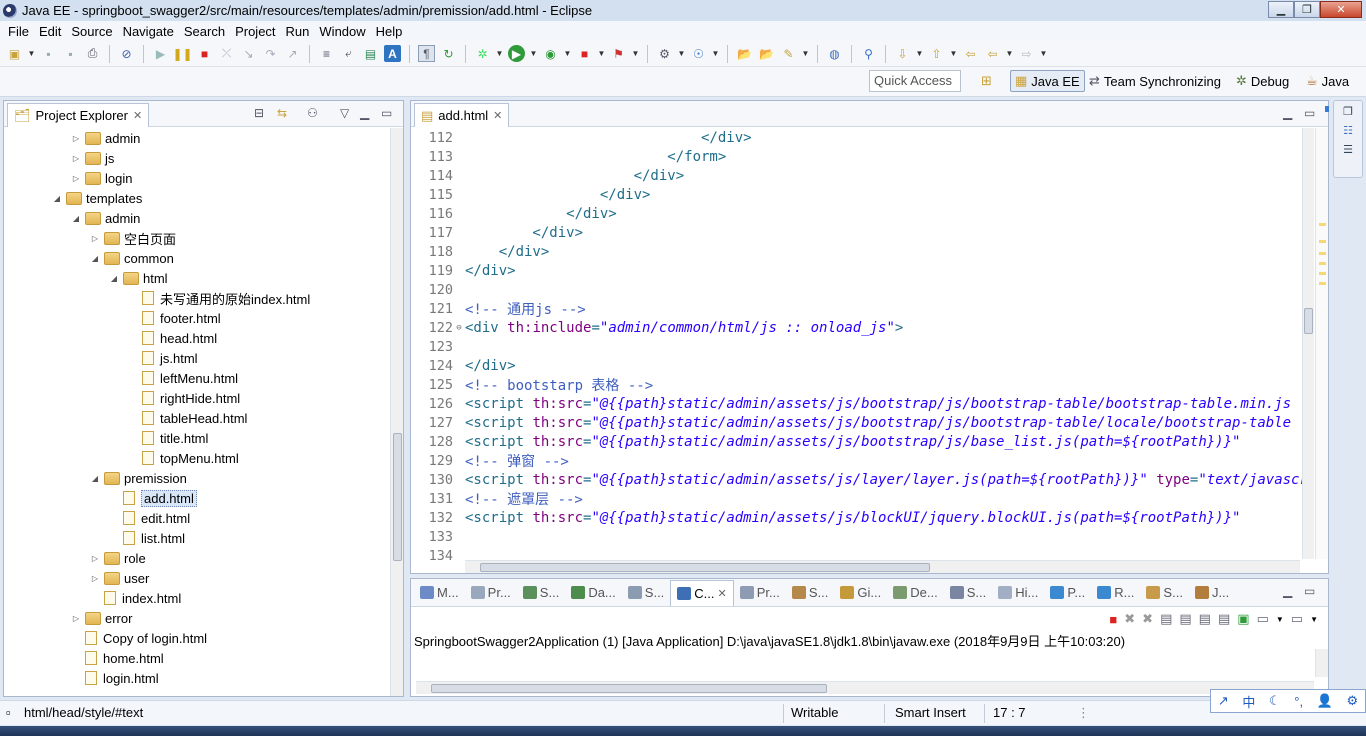 The width and height of the screenshot is (1366, 736). Describe the element at coordinates (438, 289) in the screenshot. I see `code-line: 120` at that location.